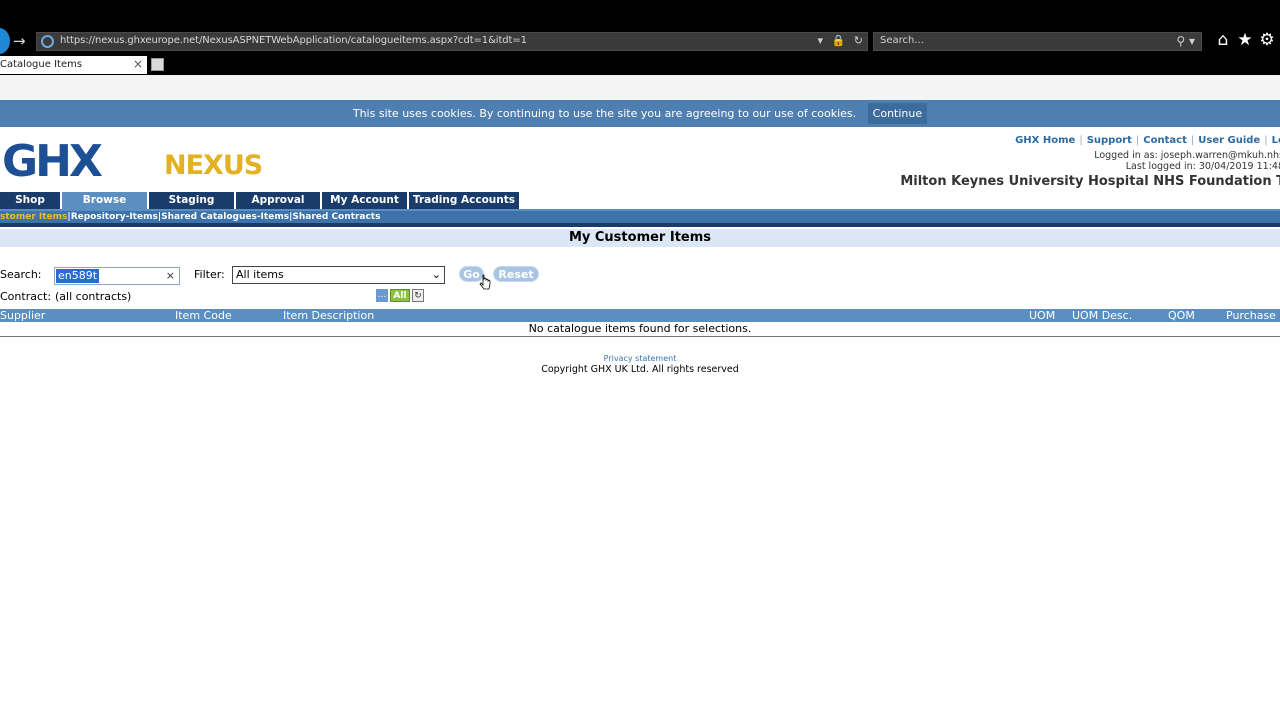 The width and height of the screenshot is (1280, 720). I want to click on contract-label: Contract:, so click(26, 296).